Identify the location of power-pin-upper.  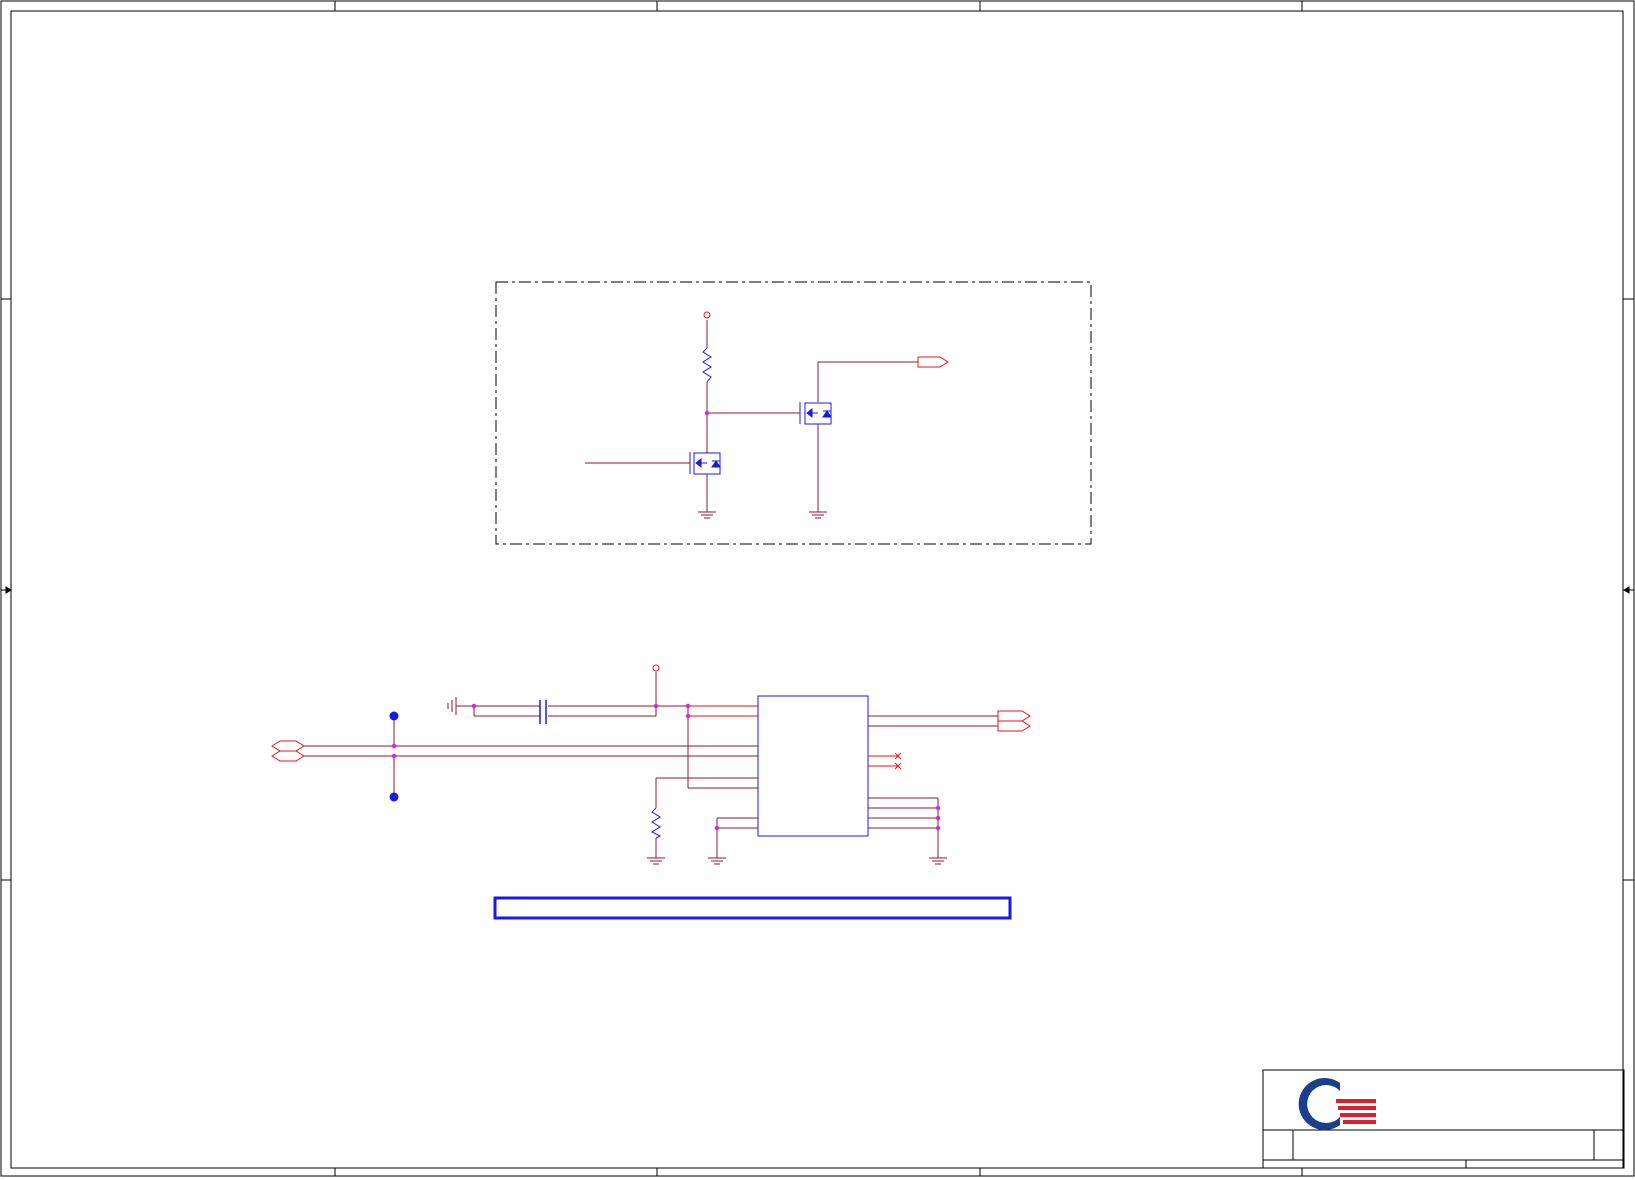
(707, 315).